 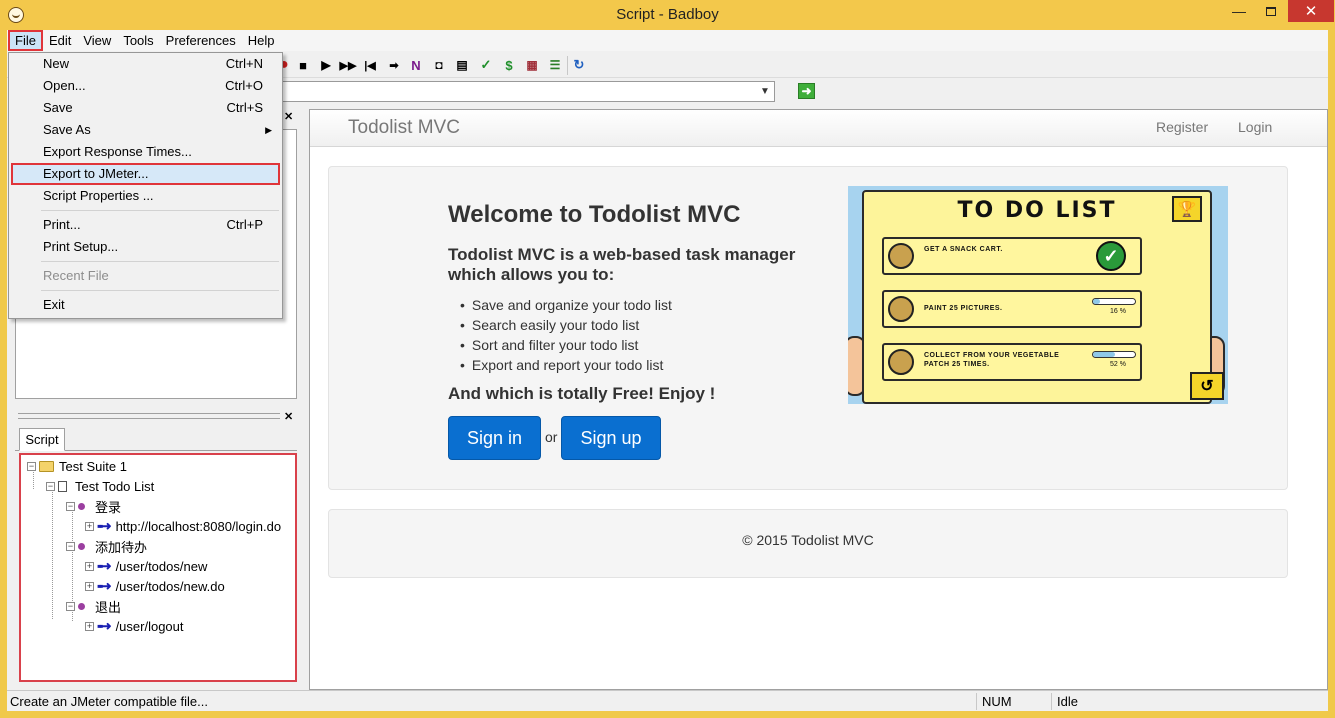 What do you see at coordinates (244, 107) in the screenshot?
I see `menu-item-shortcut: Ctrl+S` at bounding box center [244, 107].